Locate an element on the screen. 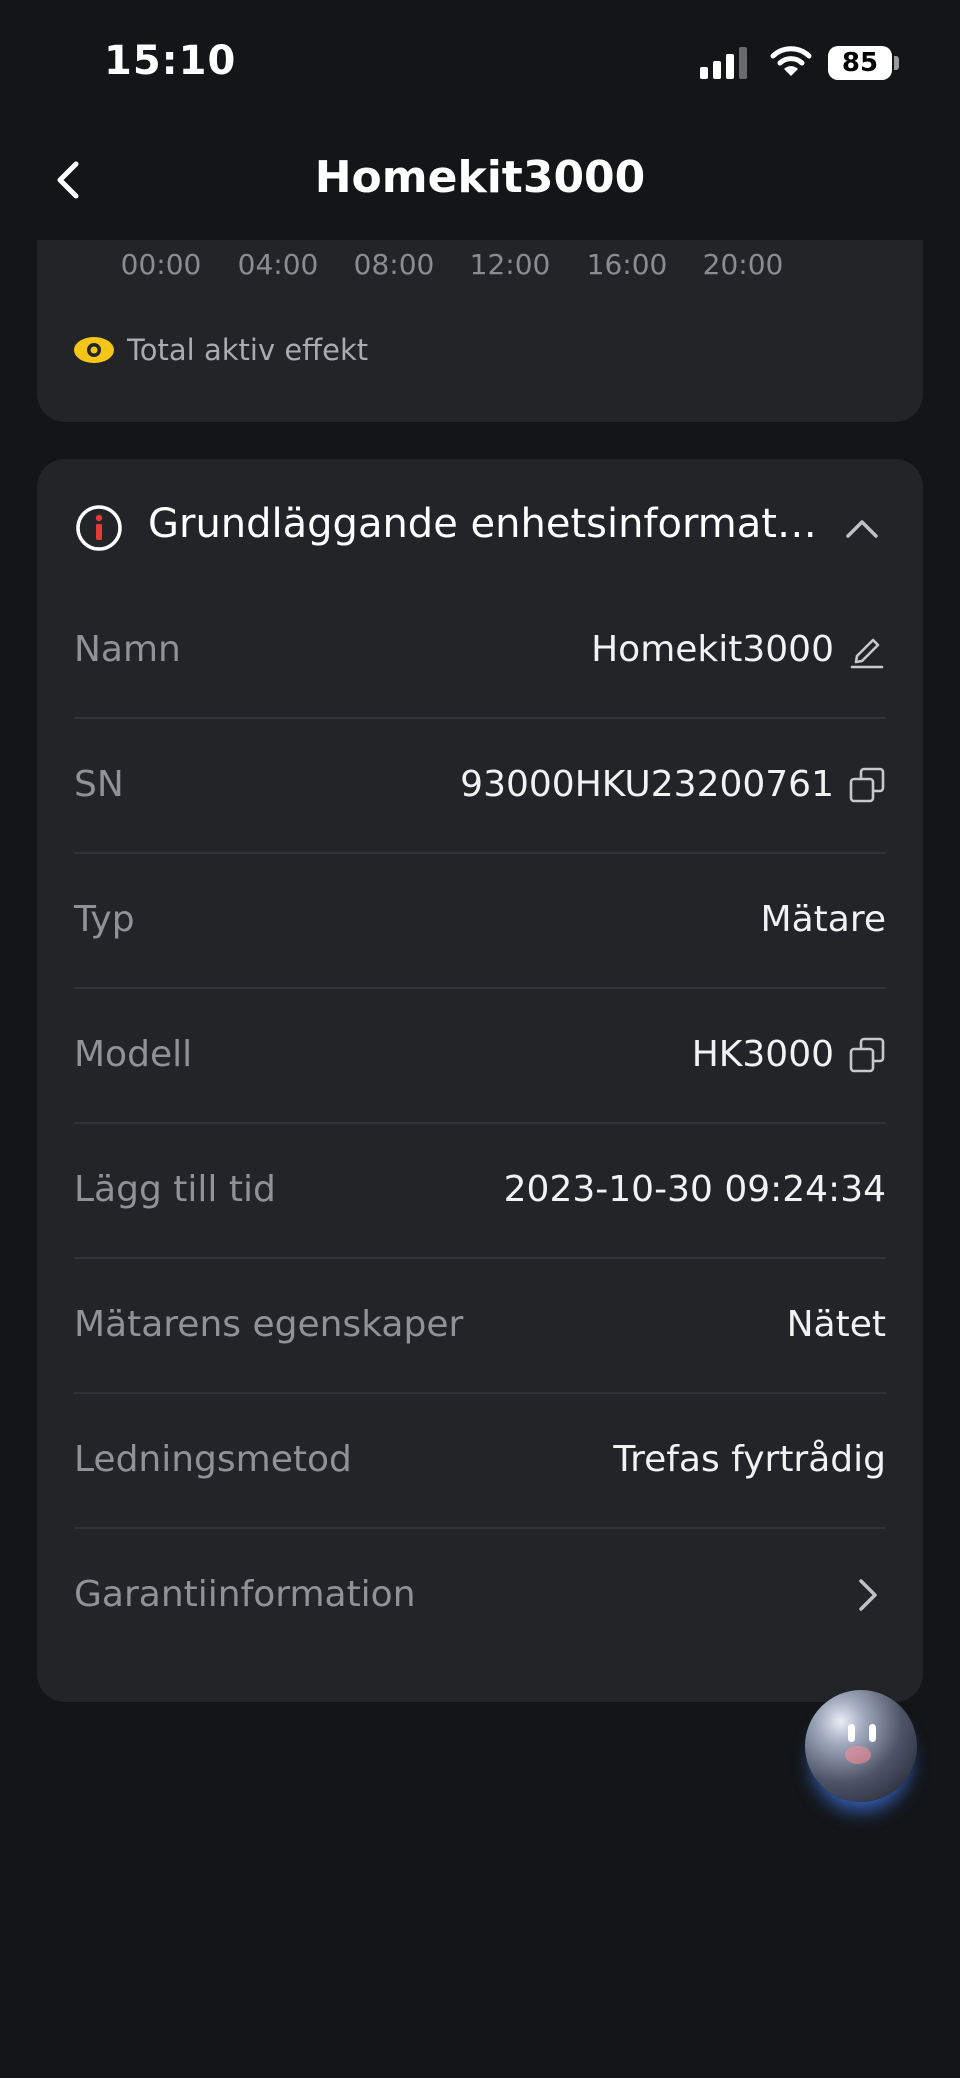 The width and height of the screenshot is (960, 2078). assistant-left-eye is located at coordinates (851, 1733).